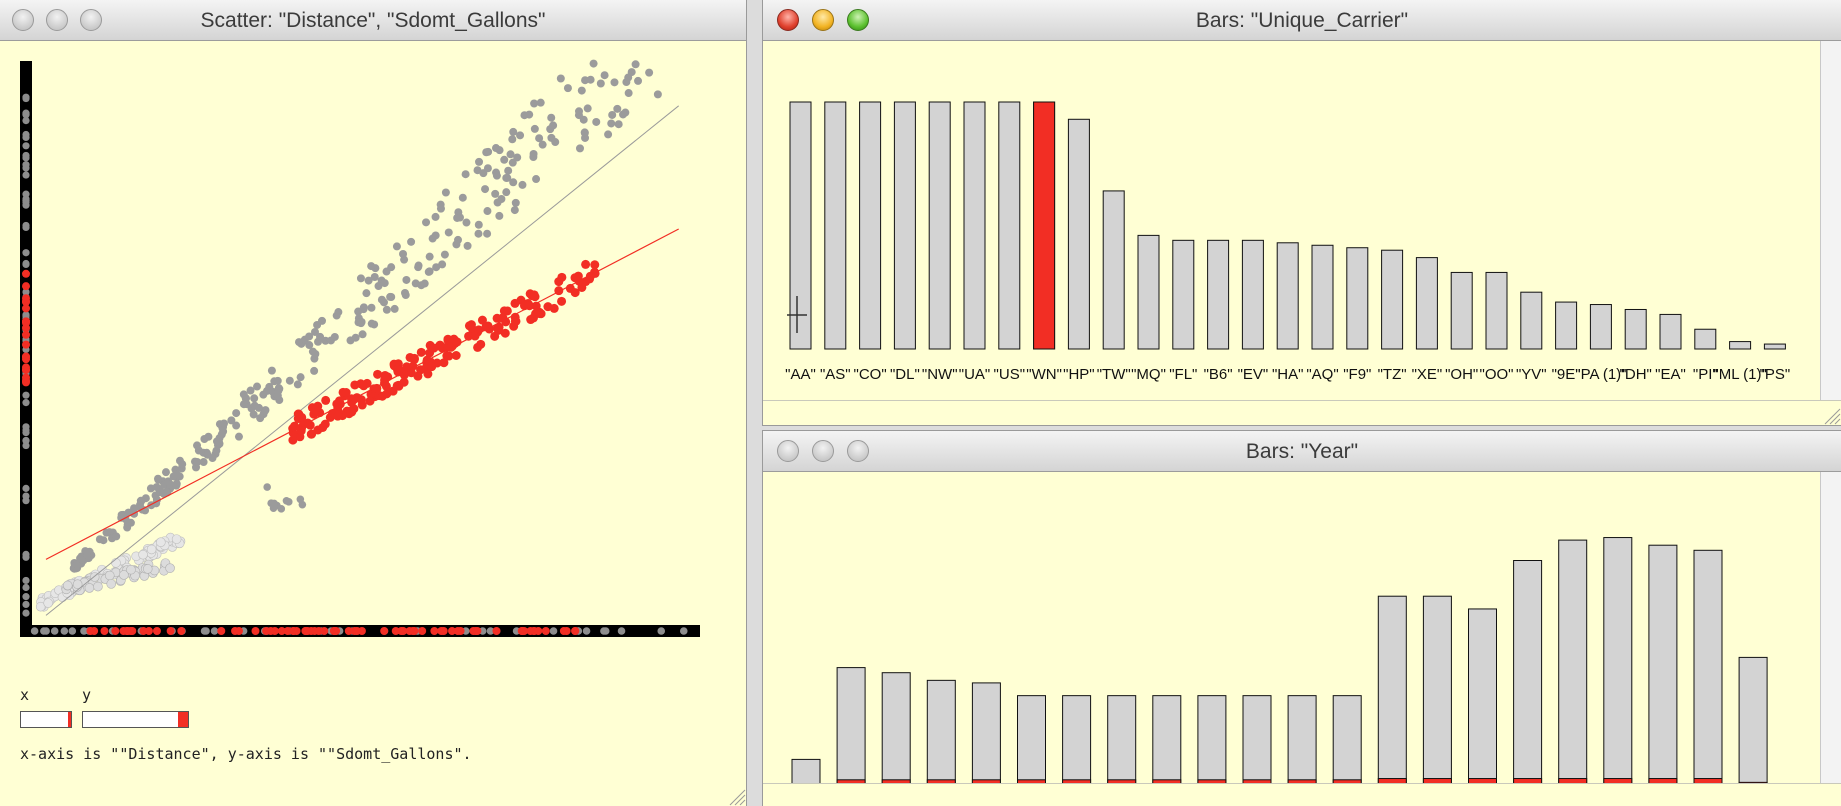  I want to click on scatter-titlebar: Scatter: "Distance", "Sdomt_Gallons", so click(373, 20).